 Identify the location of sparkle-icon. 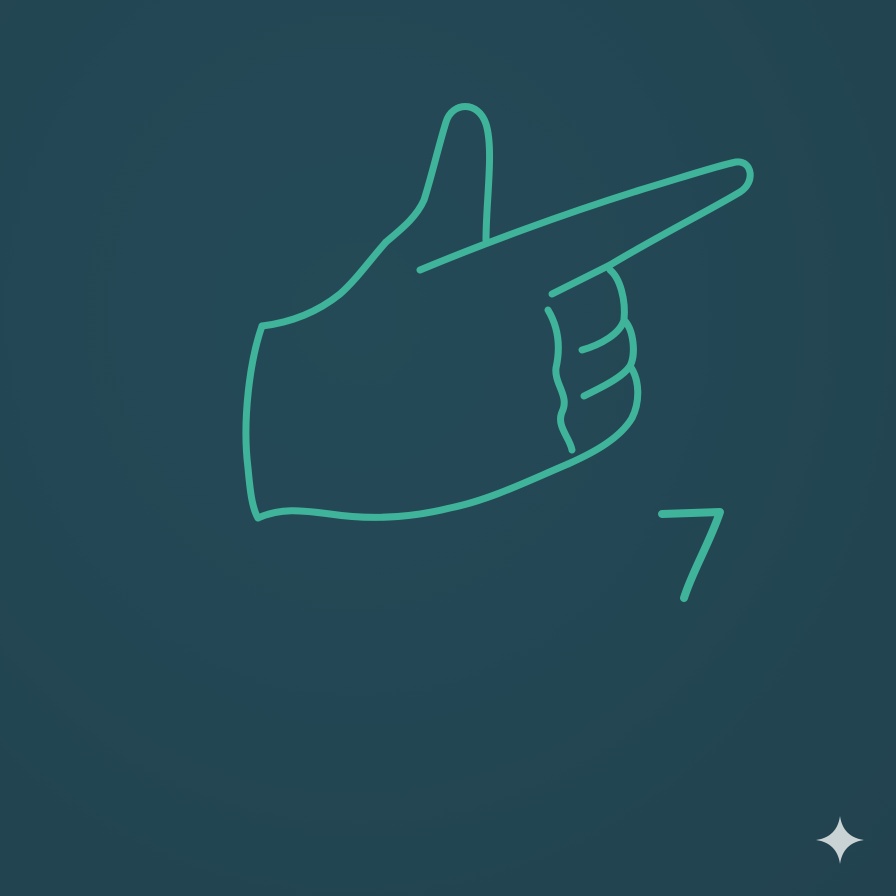
(840, 840).